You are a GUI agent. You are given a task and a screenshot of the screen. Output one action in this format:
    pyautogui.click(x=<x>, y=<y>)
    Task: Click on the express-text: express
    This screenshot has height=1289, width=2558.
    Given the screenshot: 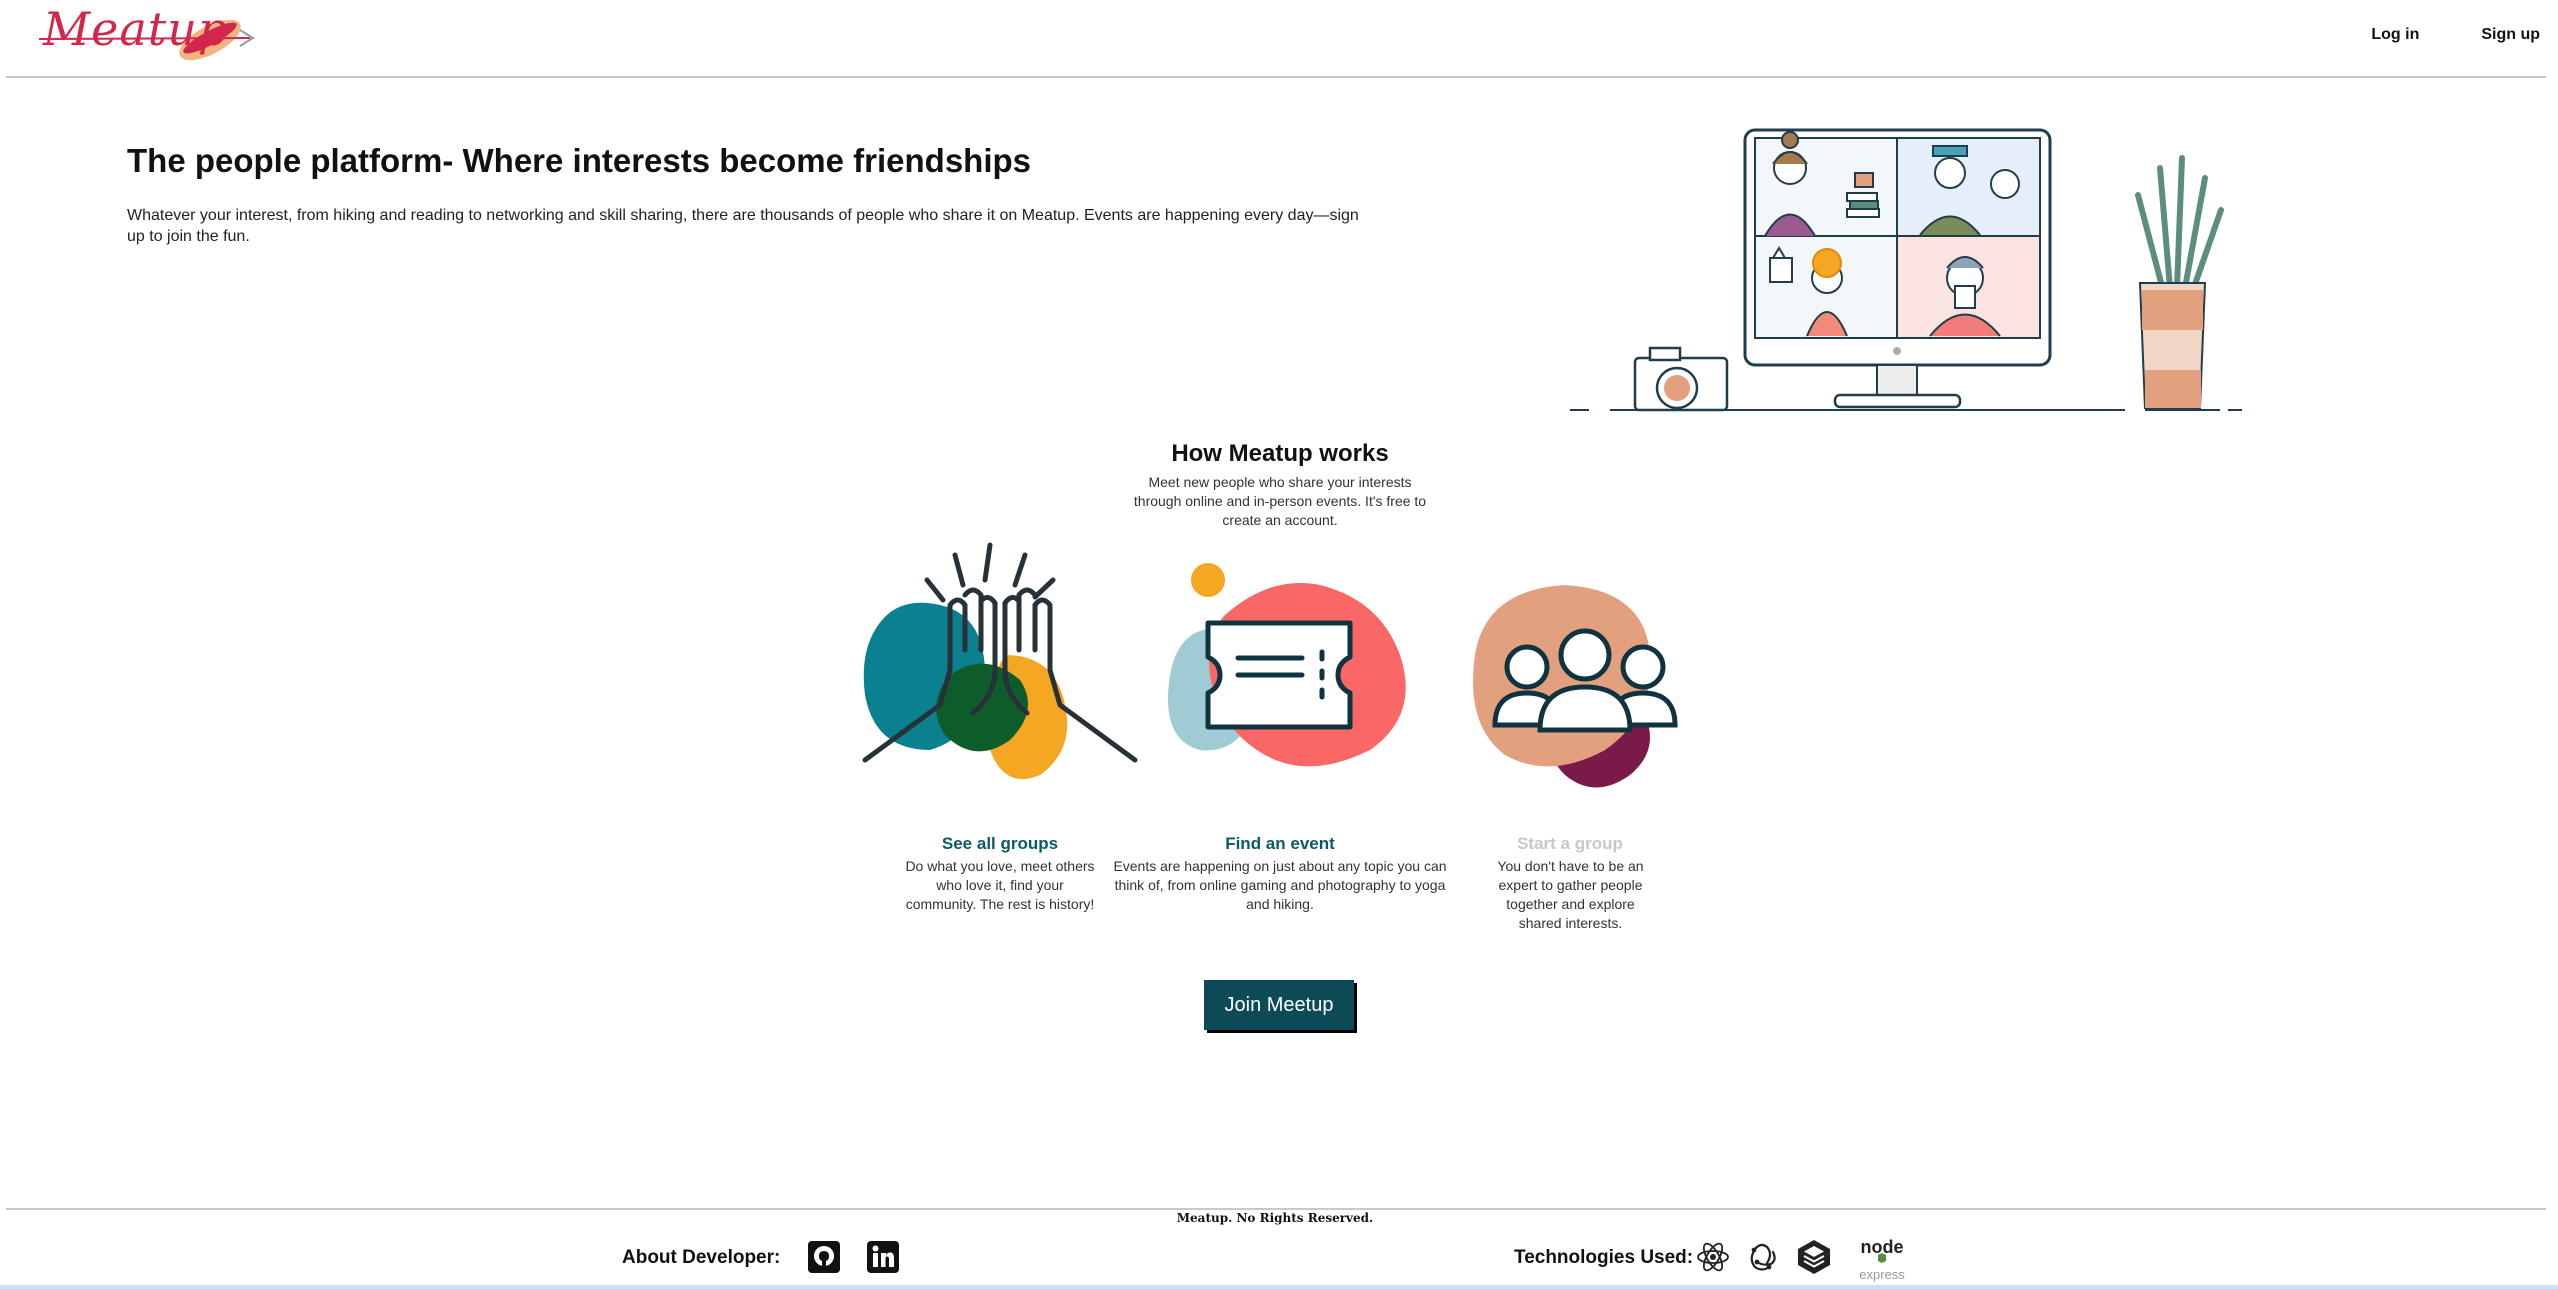 What is the action you would take?
    pyautogui.click(x=1882, y=1274)
    